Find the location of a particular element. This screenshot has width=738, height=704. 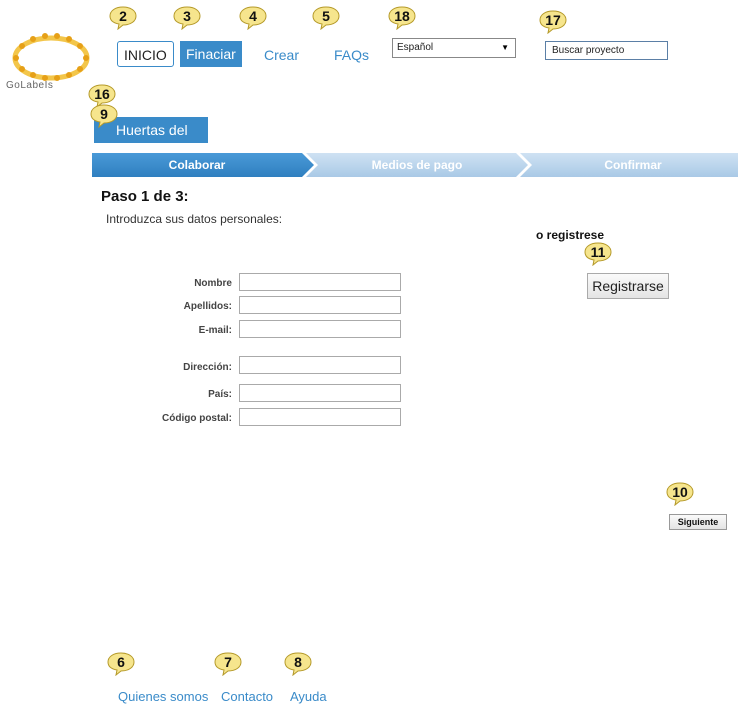

nombre-field is located at coordinates (320, 282).